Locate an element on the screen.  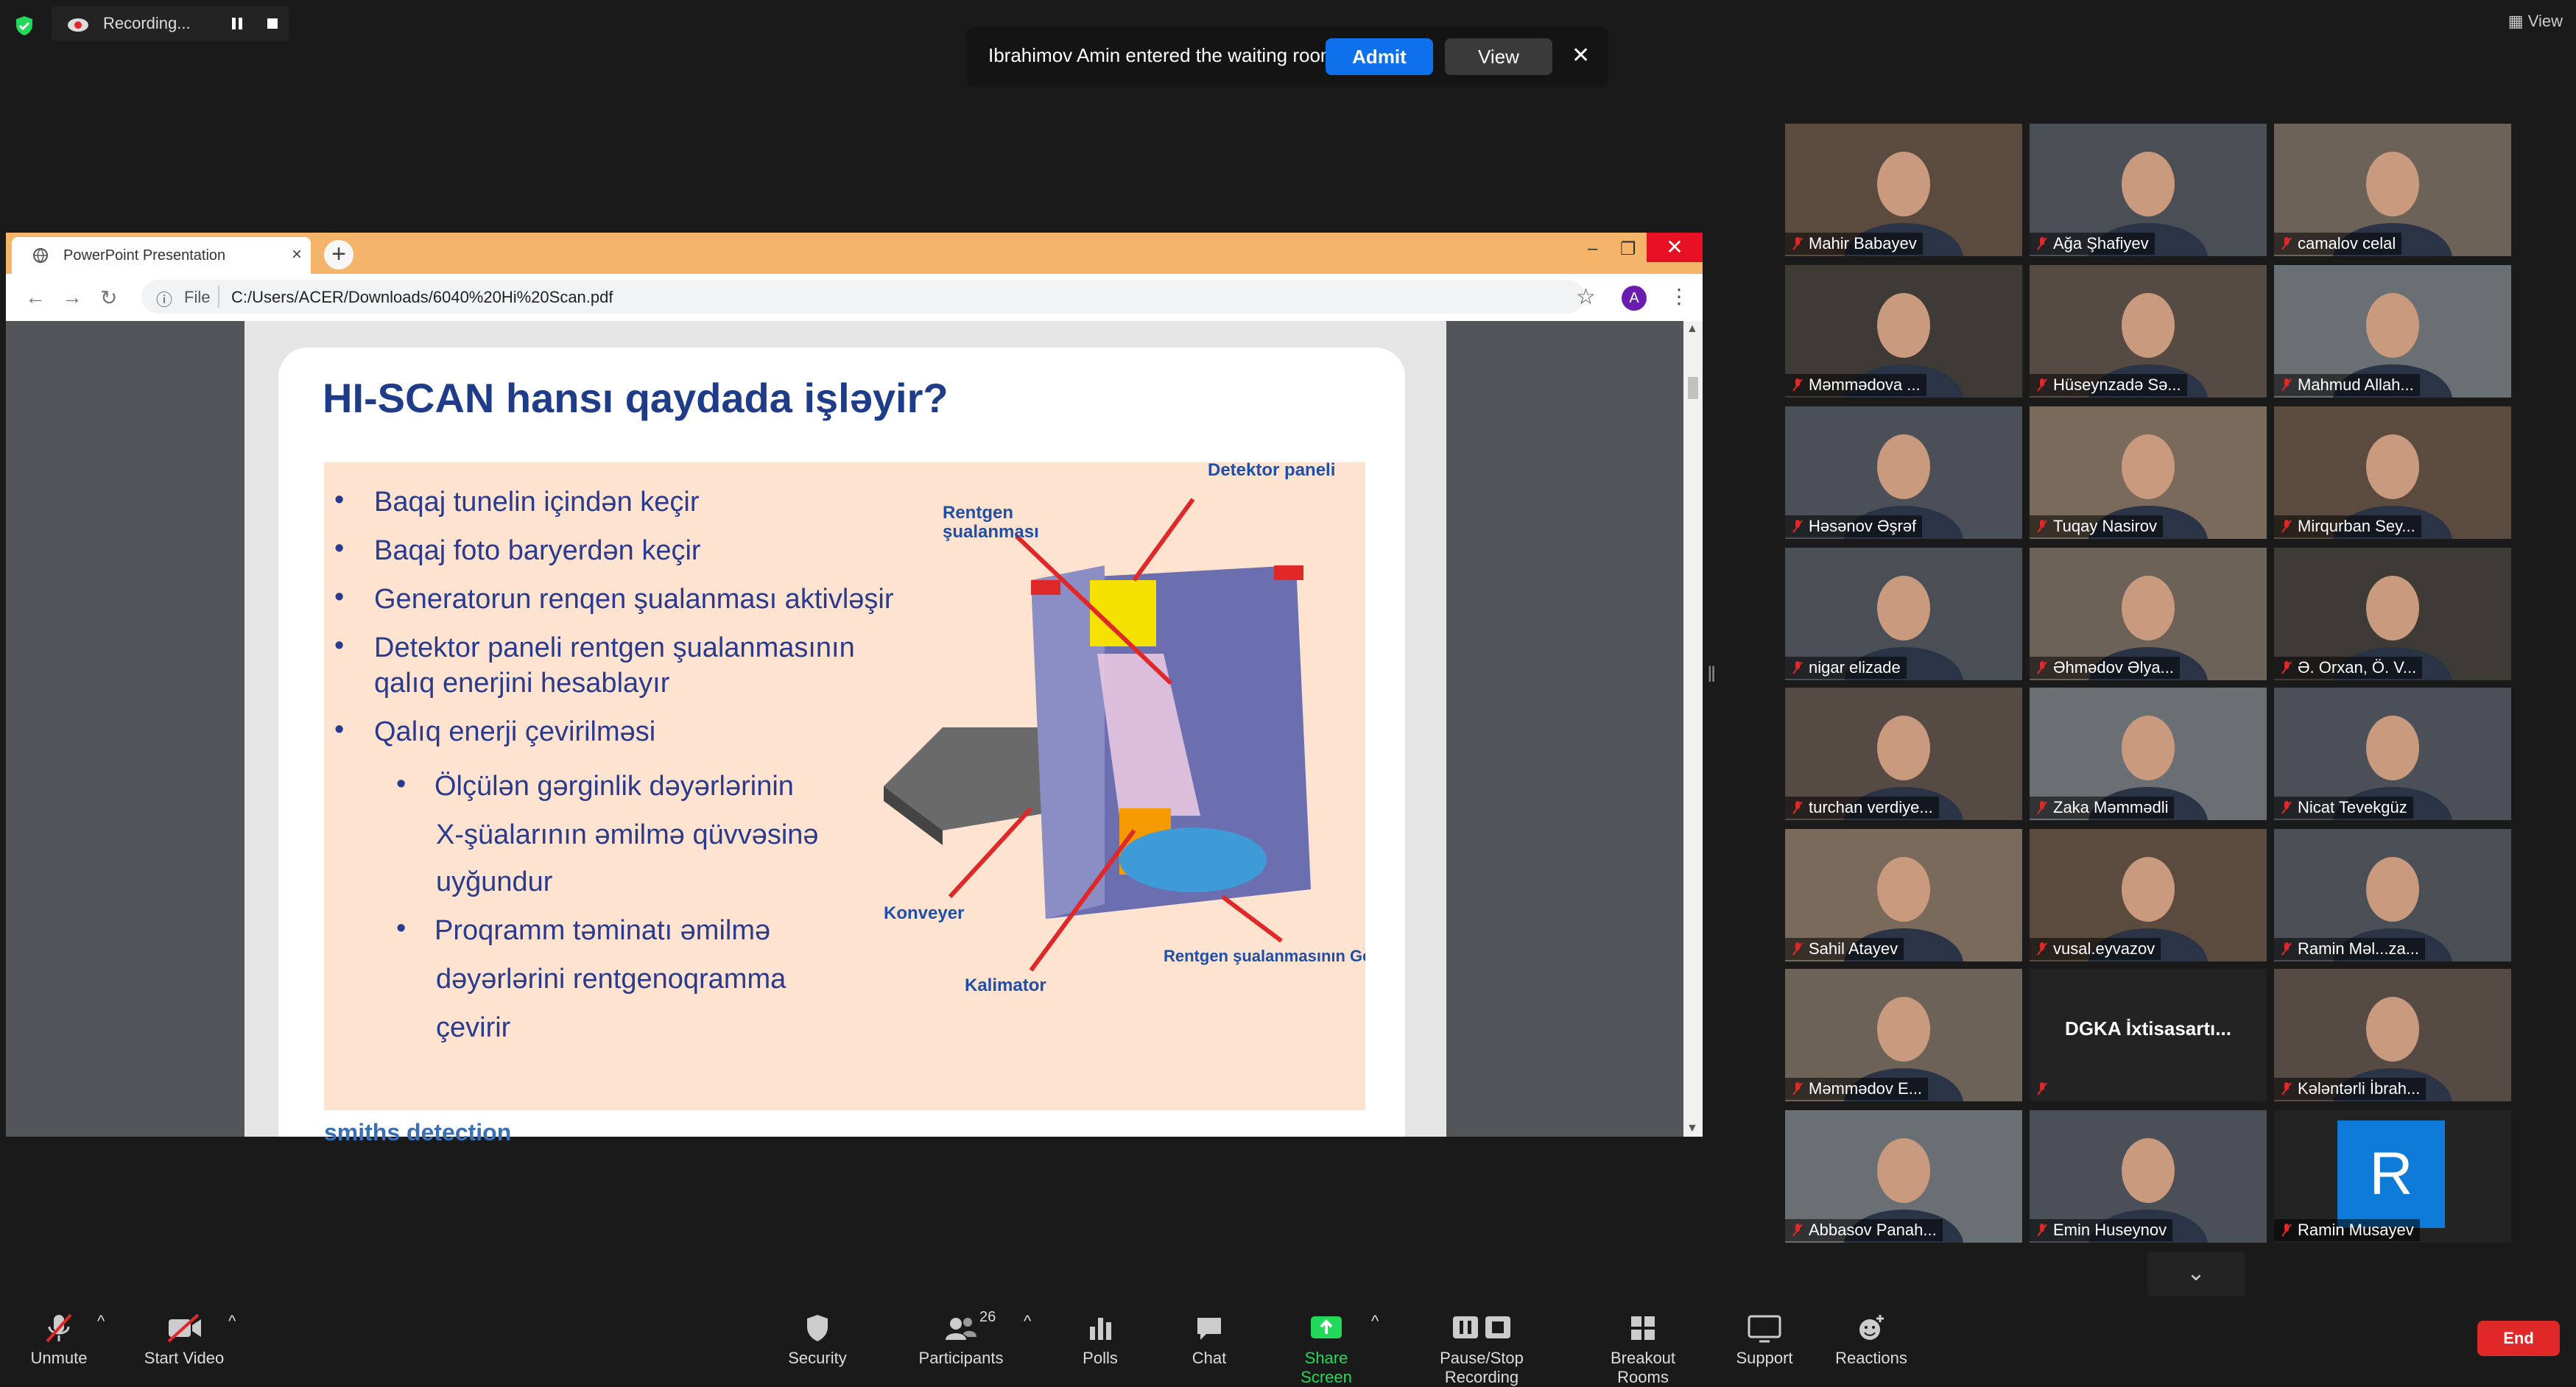
participant-tile: Zaka Məmmədli is located at coordinates (2148, 754).